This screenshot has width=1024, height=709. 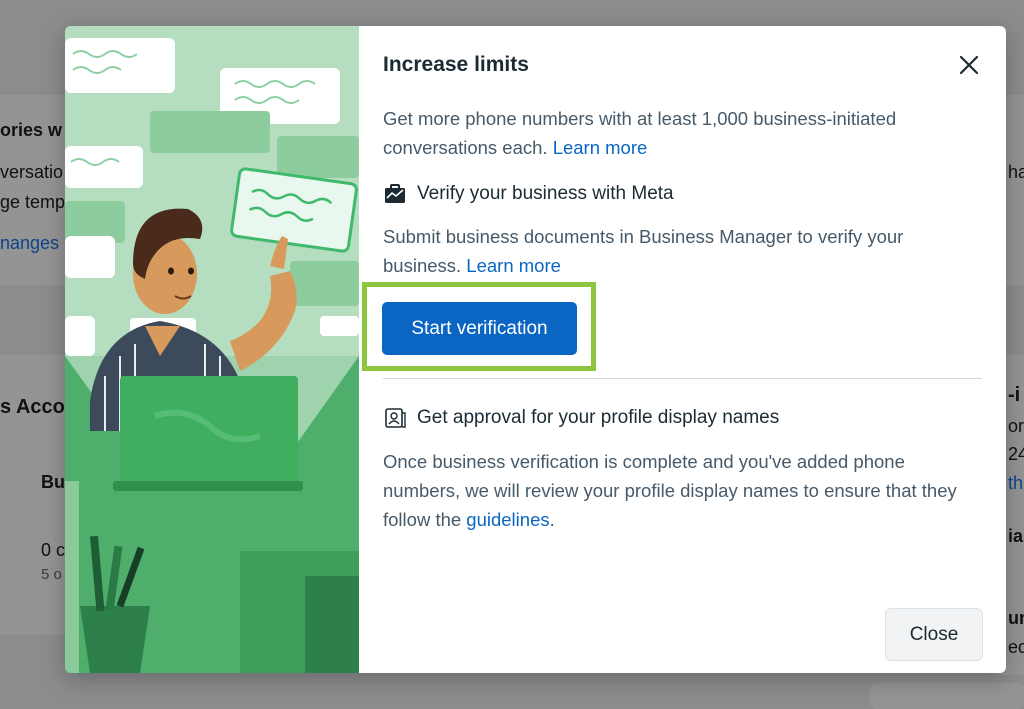 What do you see at coordinates (552, 519) in the screenshot?
I see `approval-period: .` at bounding box center [552, 519].